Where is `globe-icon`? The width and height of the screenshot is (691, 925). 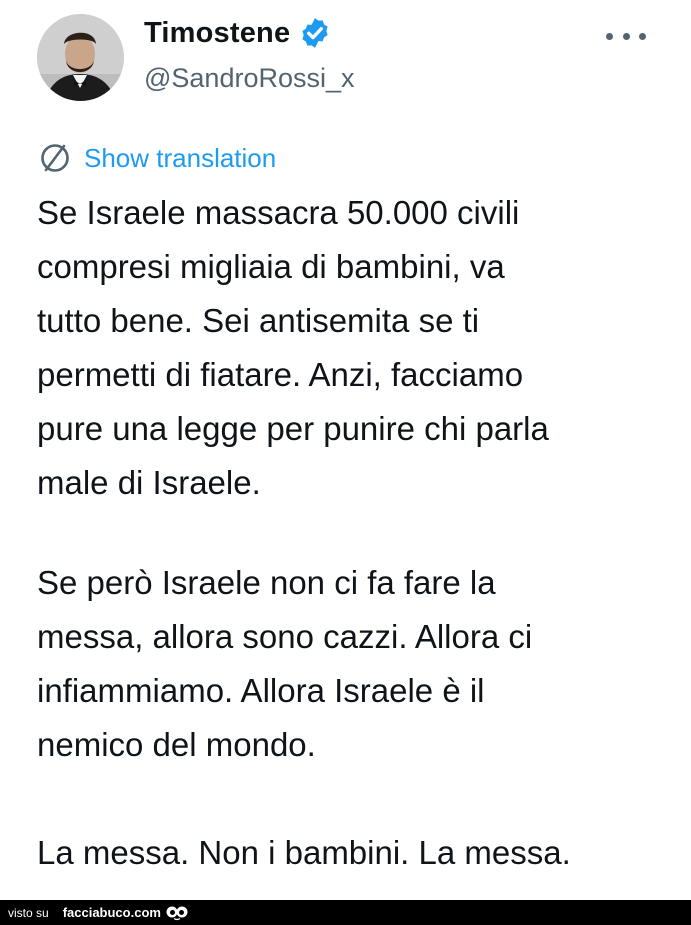 globe-icon is located at coordinates (55, 158).